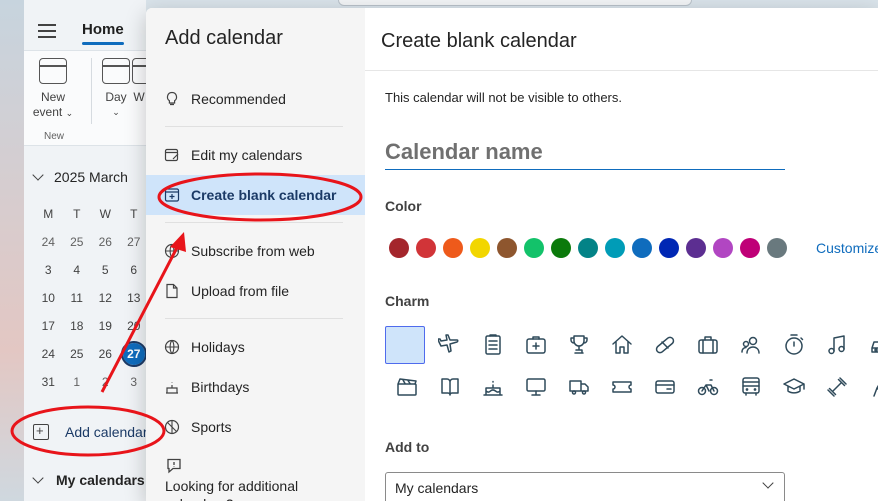  Describe the element at coordinates (255, 387) in the screenshot. I see `nav-item-birthdays: Birthdays` at that location.